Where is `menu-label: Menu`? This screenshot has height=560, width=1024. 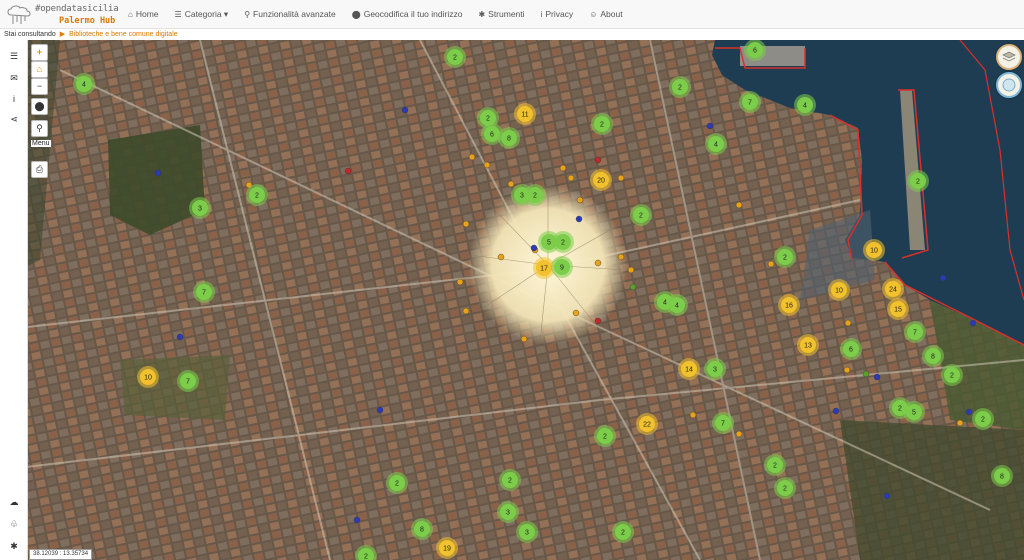
menu-label: Menu is located at coordinates (41, 143).